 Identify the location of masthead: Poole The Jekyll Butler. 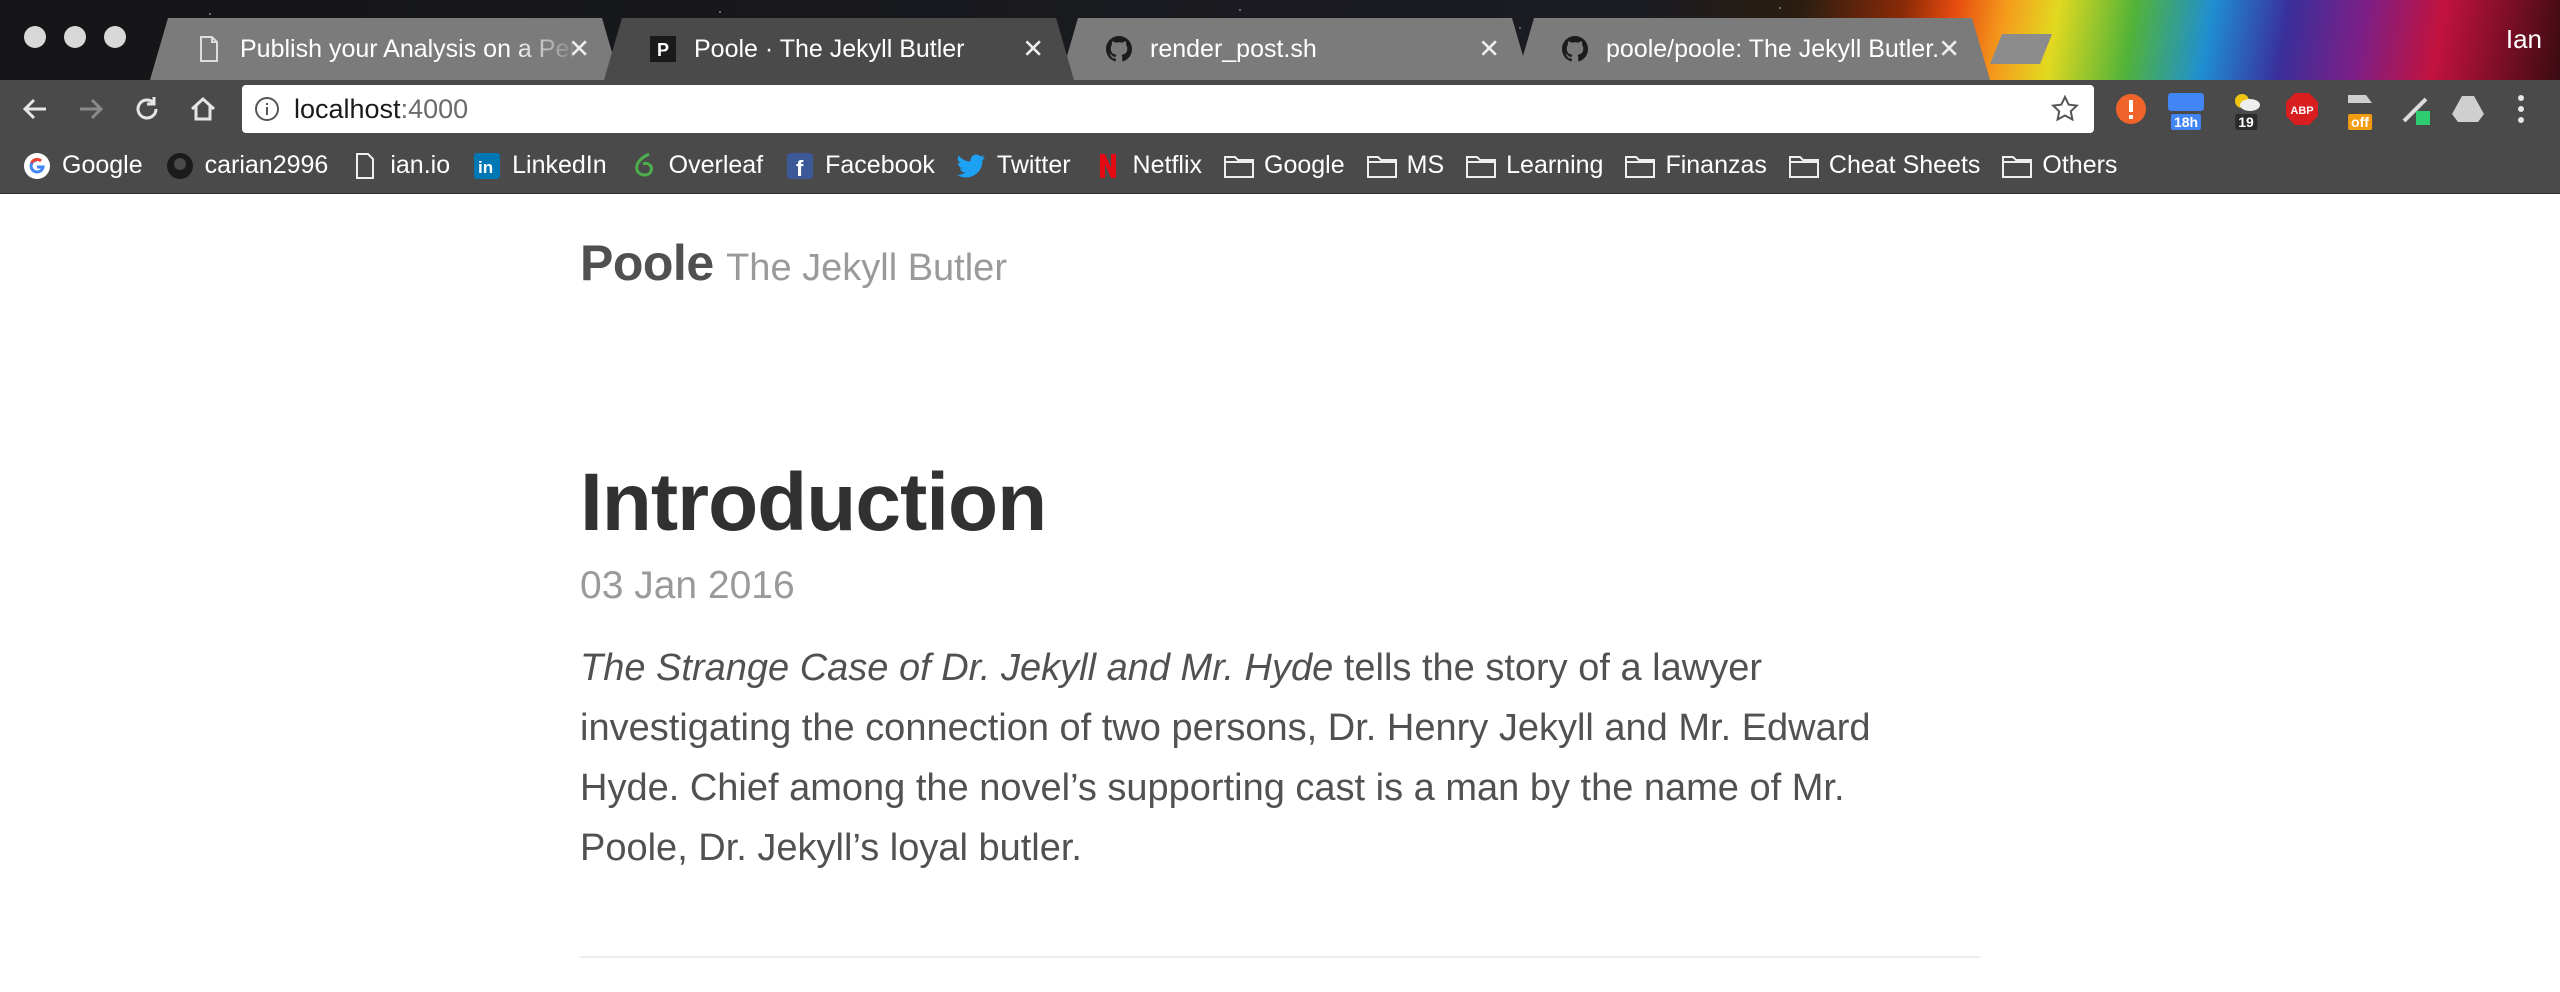
(793, 263).